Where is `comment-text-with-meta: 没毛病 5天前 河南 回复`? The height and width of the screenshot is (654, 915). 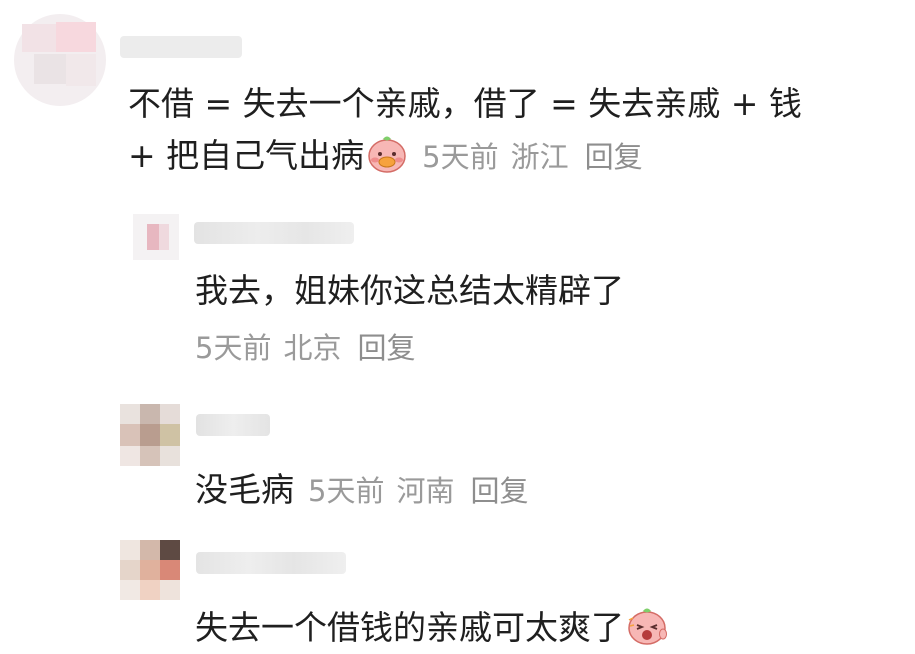 comment-text-with-meta: 没毛病 5天前 河南 回复 is located at coordinates (361, 490).